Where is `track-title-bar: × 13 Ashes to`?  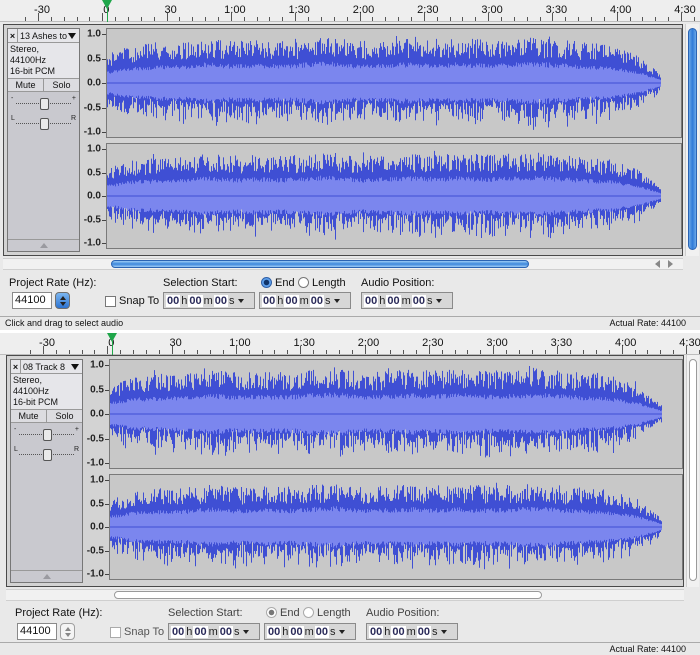
track-title-bar: × 13 Ashes to is located at coordinates (43, 36).